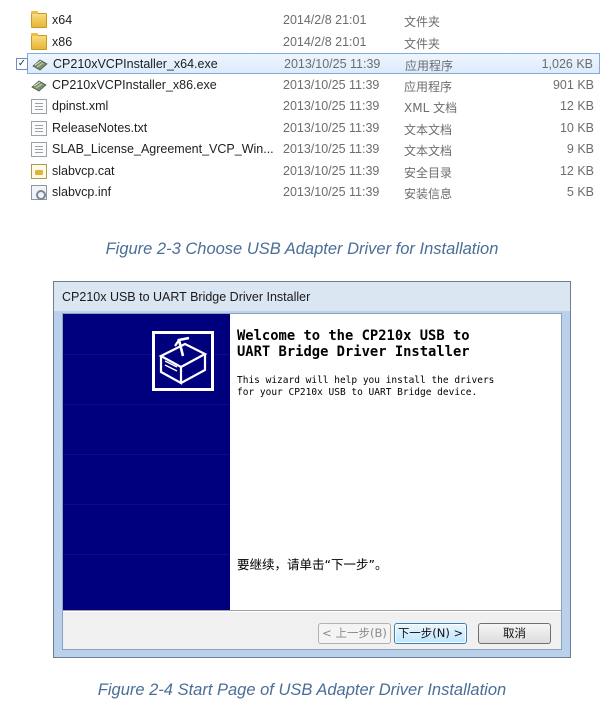 The width and height of the screenshot is (604, 705). I want to click on back-button: < 上一步(B), so click(354, 633).